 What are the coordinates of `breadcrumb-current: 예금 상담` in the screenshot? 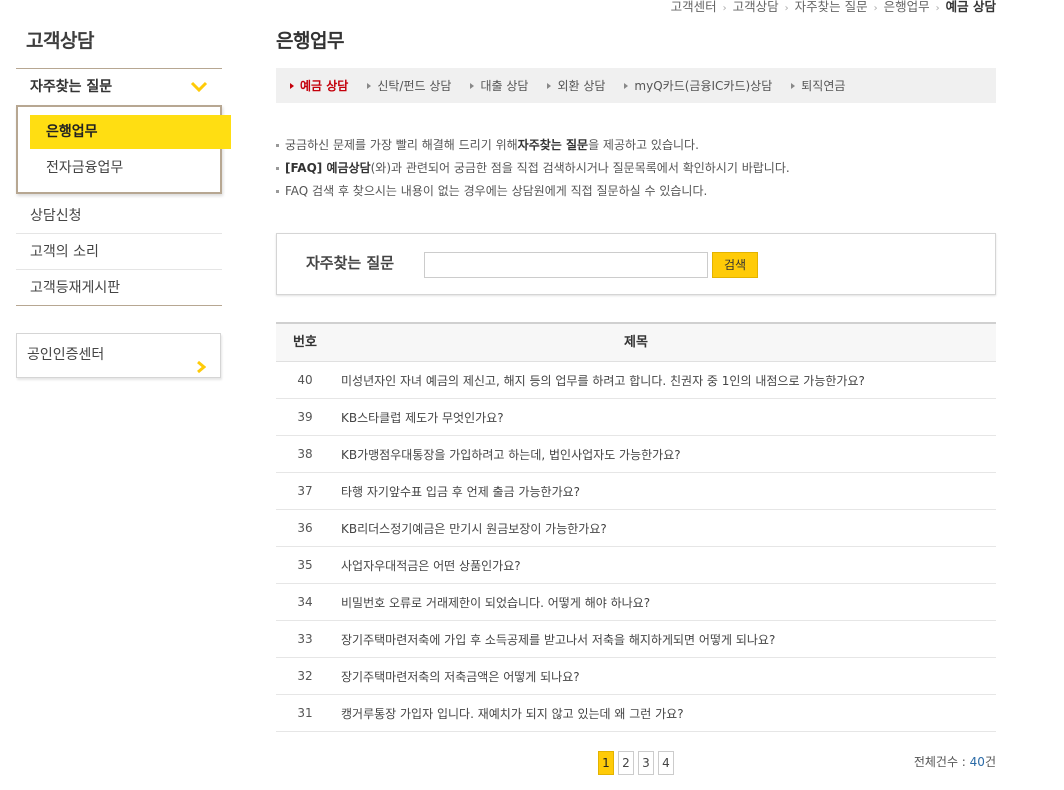 It's located at (970, 7).